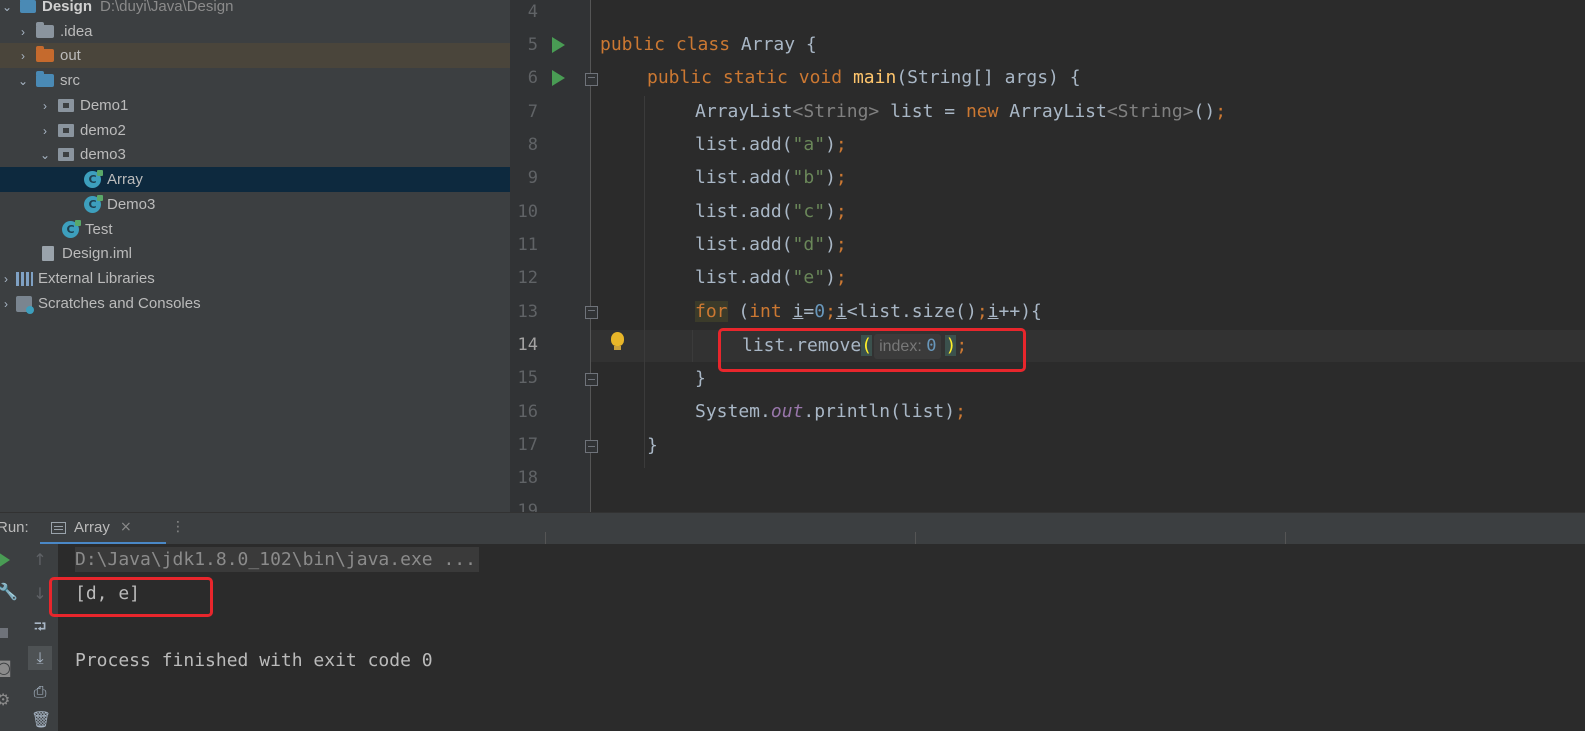  Describe the element at coordinates (9, 591) in the screenshot. I see `wrench-icon: 🔧` at that location.